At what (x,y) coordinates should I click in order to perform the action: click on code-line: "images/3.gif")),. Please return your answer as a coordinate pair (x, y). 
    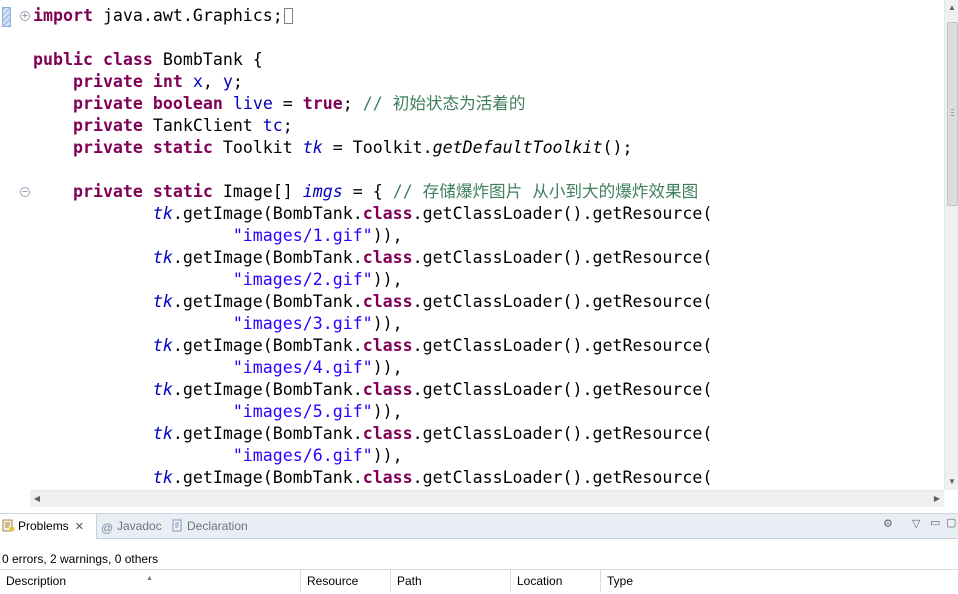
    Looking at the image, I should click on (488, 324).